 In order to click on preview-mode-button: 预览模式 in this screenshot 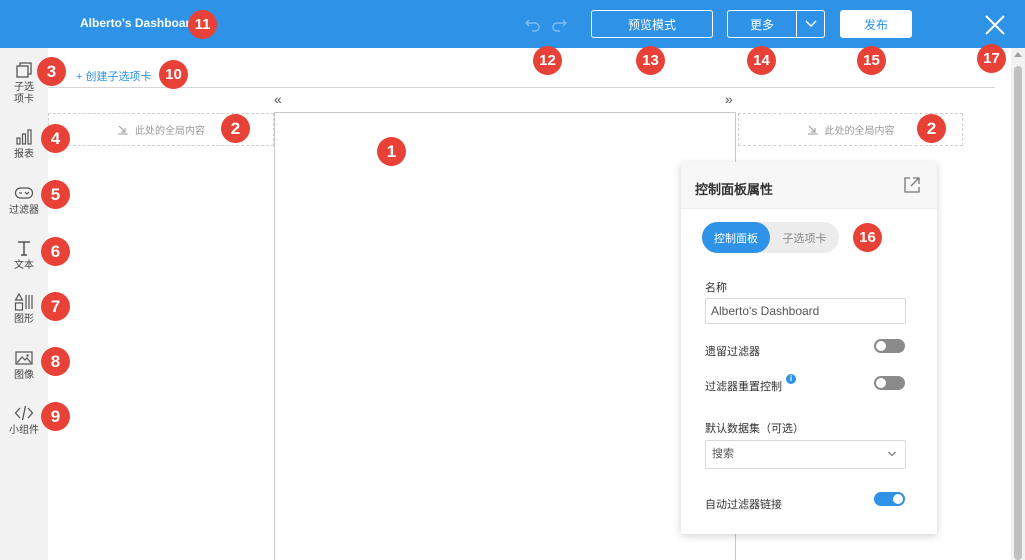, I will do `click(652, 24)`.